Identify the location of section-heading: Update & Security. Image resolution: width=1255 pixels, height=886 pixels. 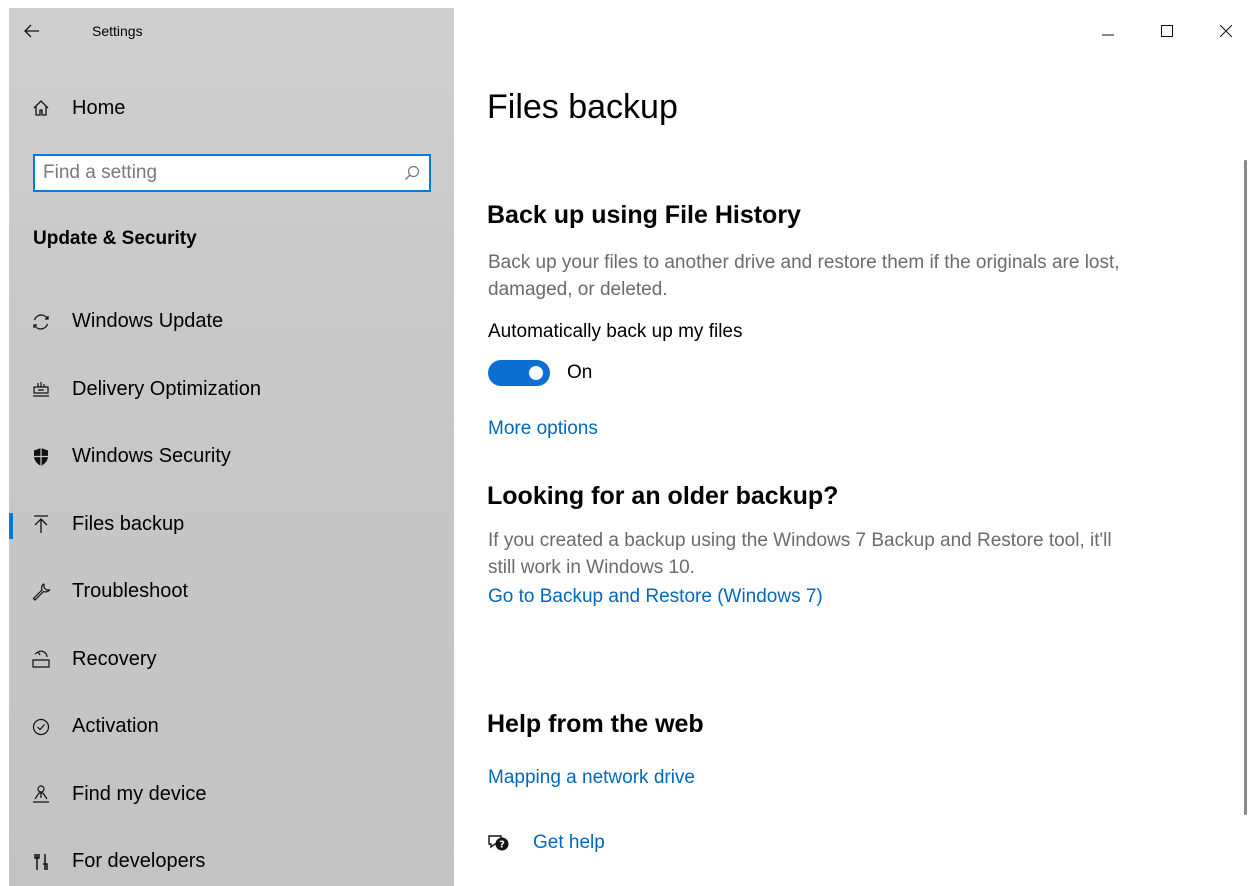
(115, 238).